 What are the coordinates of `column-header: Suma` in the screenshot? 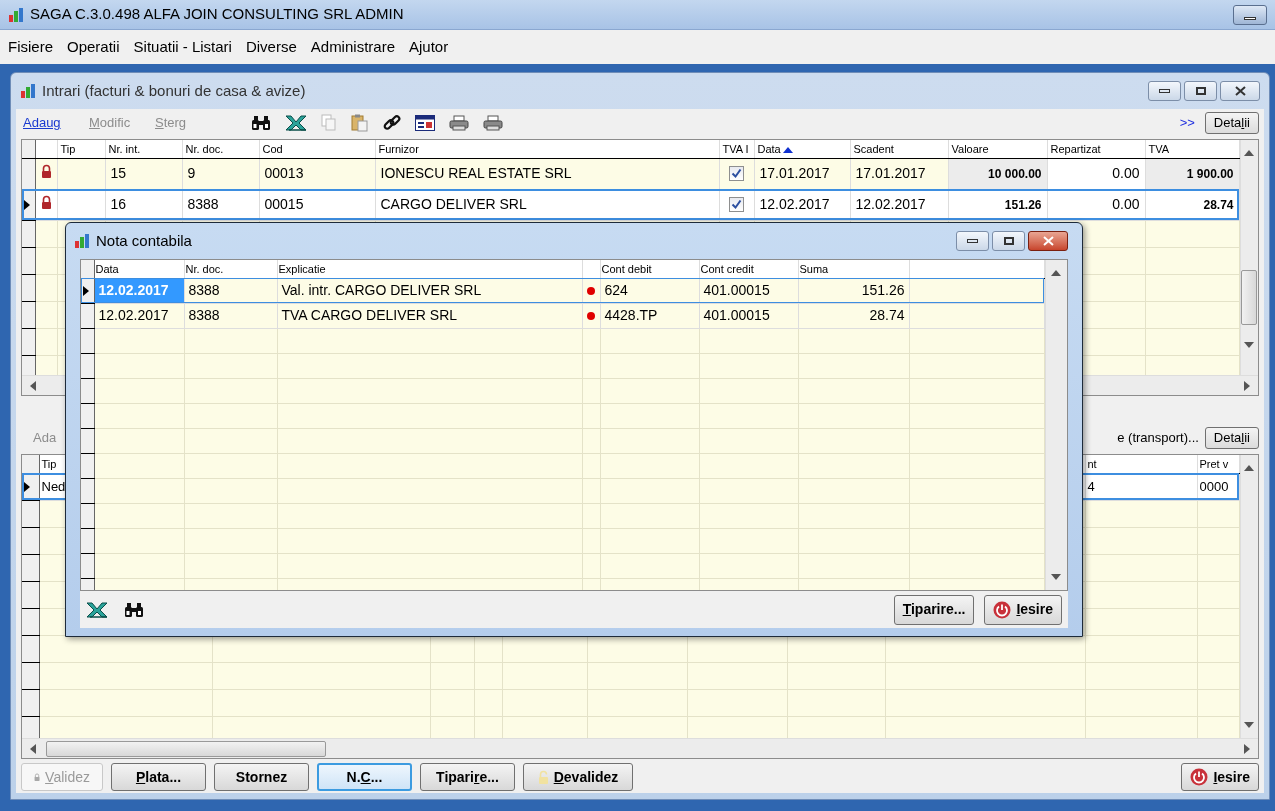 It's located at (814, 268).